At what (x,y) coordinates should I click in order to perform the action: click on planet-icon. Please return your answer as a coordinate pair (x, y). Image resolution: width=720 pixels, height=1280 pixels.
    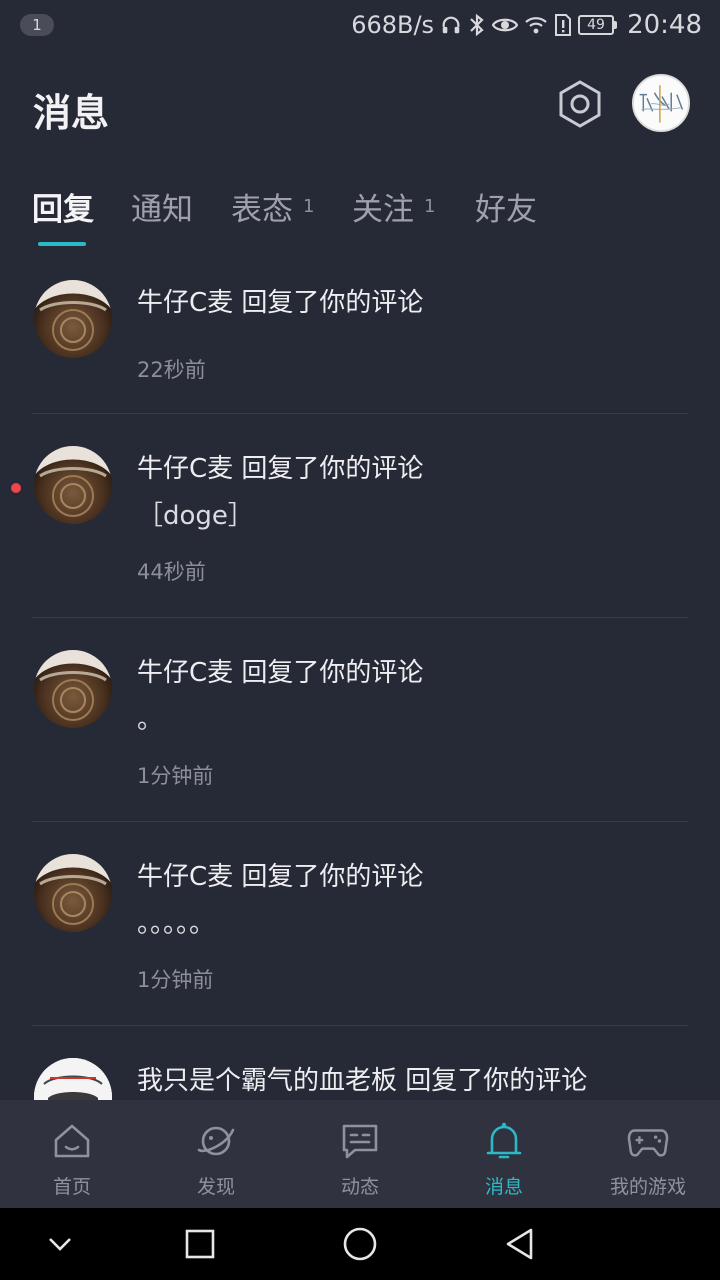
    Looking at the image, I should click on (216, 1141).